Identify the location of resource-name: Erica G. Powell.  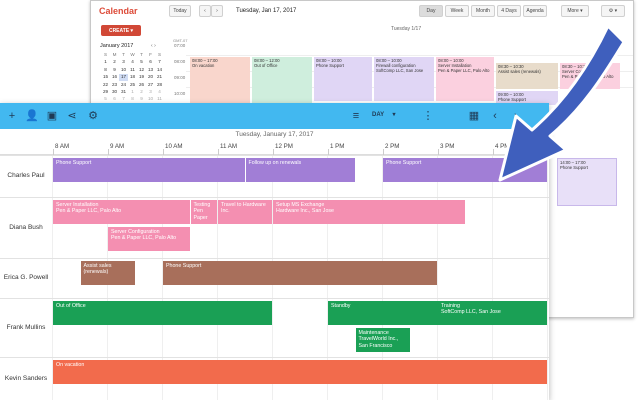
(26, 277).